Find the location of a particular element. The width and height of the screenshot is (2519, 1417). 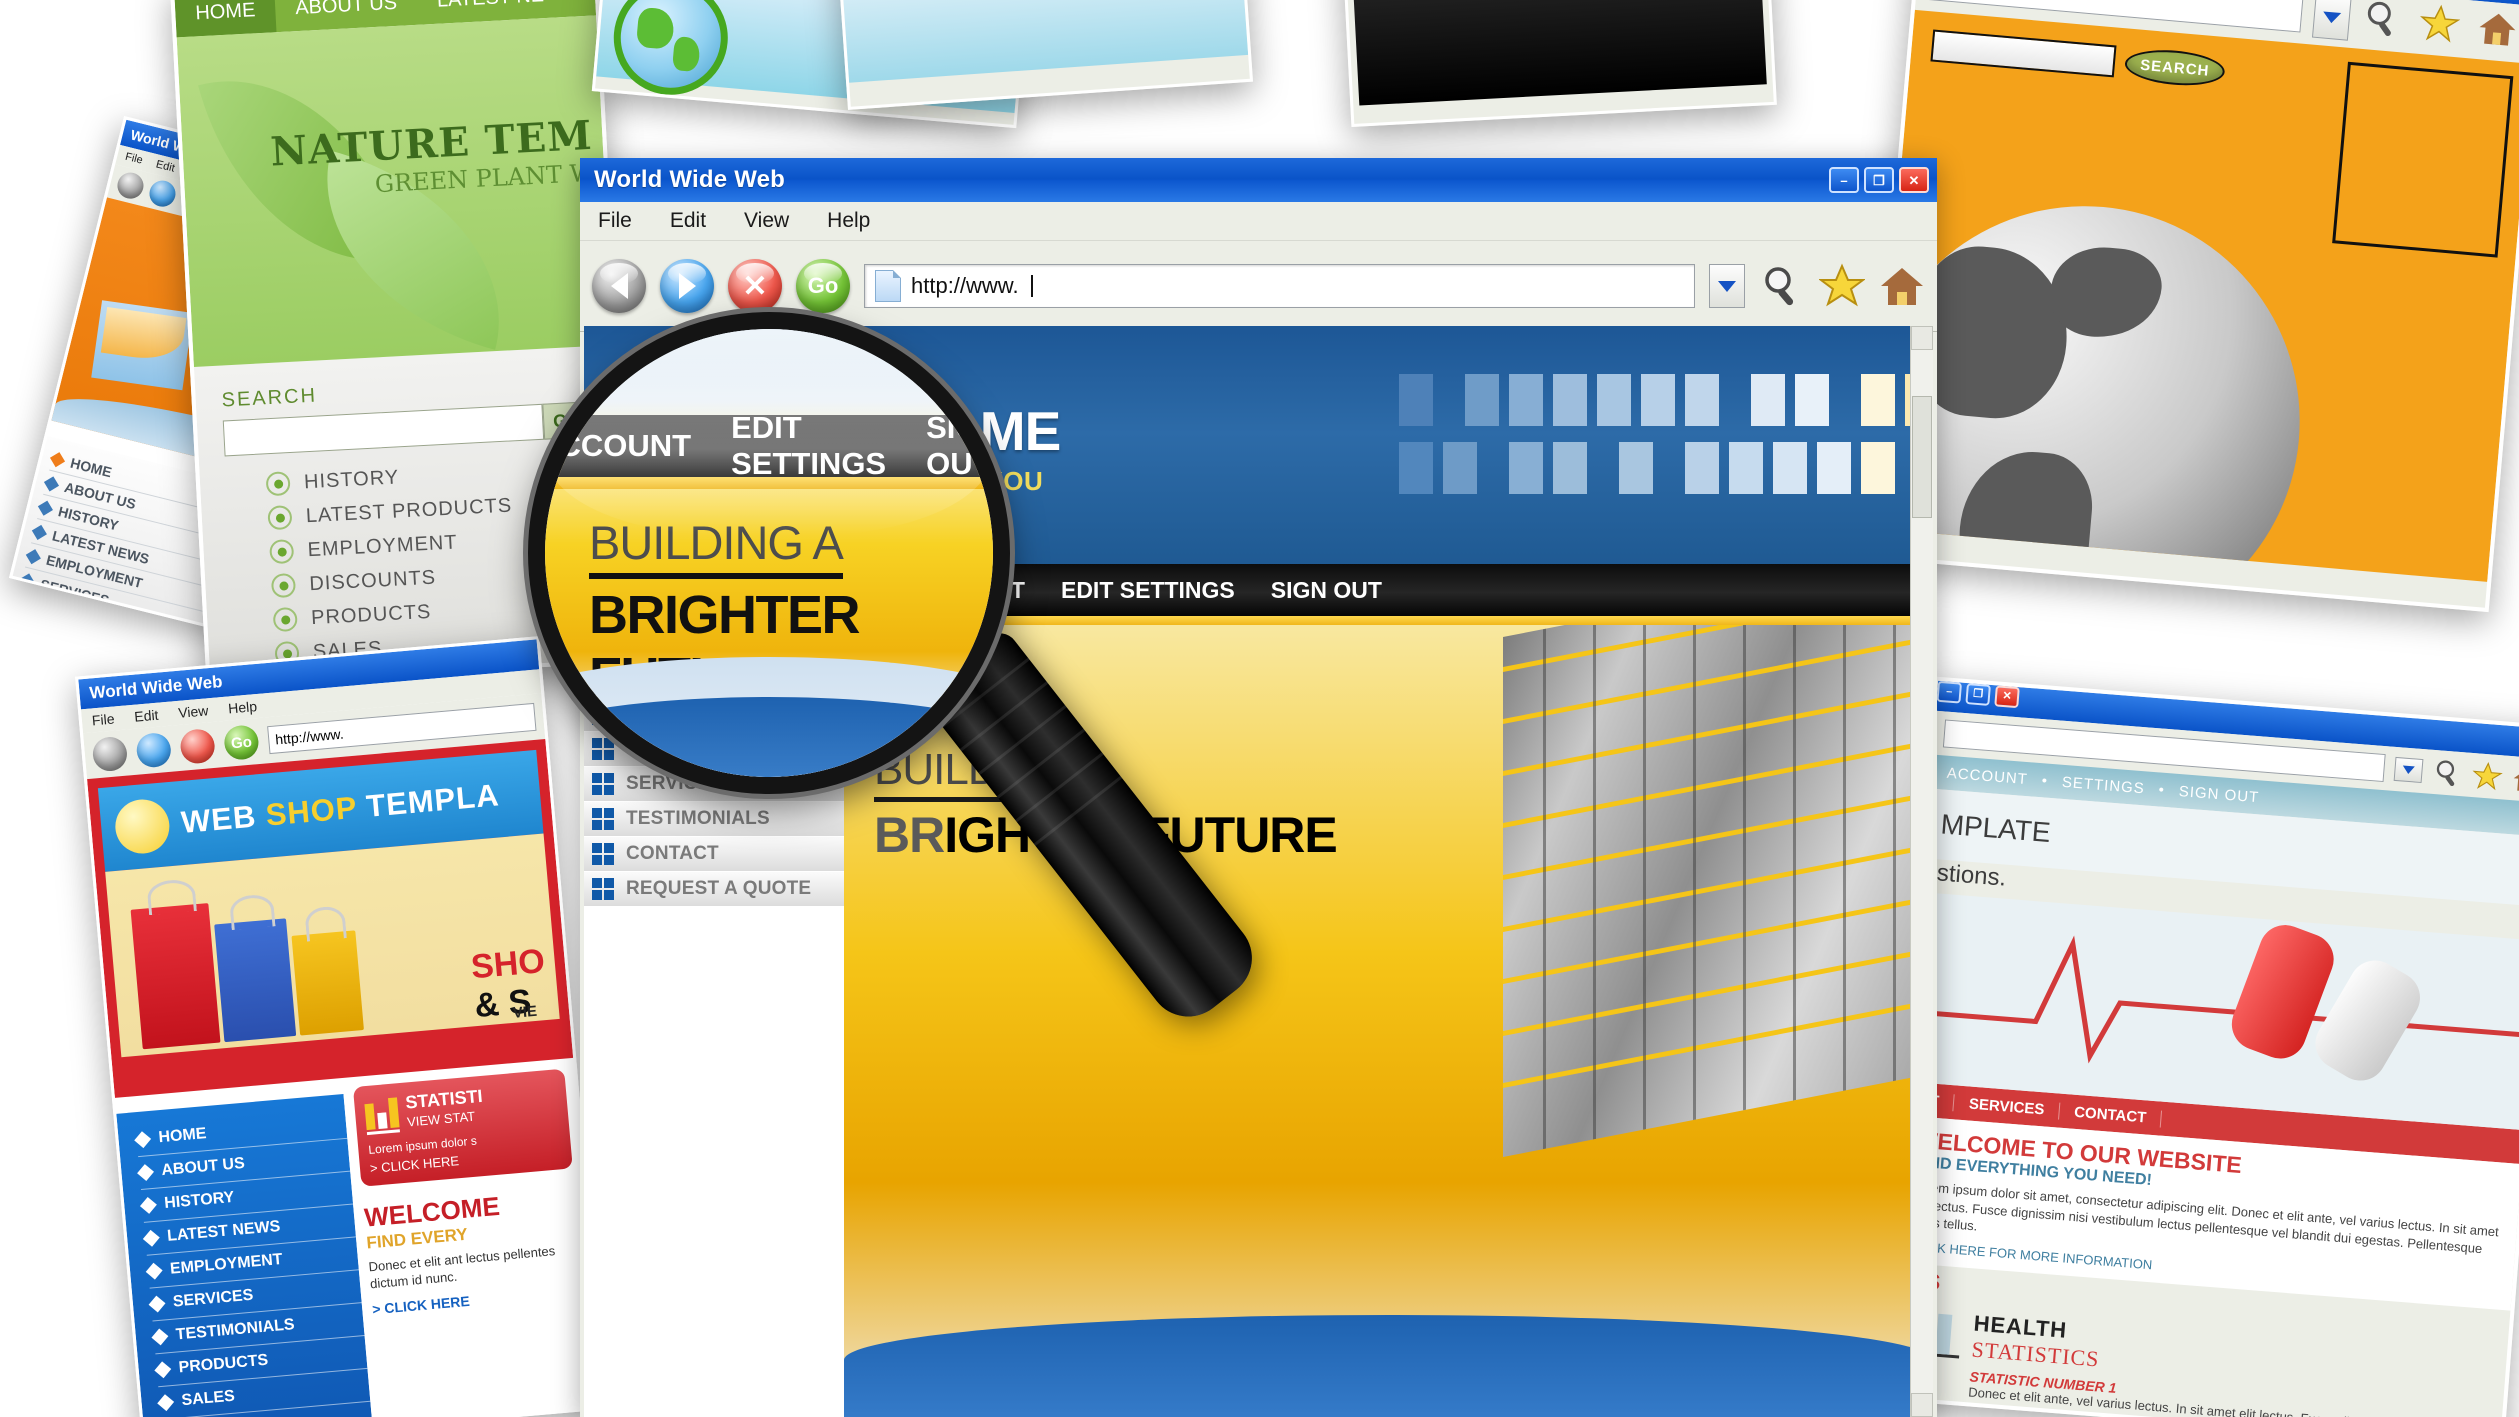

nav-label: TESTIMONIALS is located at coordinates (698, 818).